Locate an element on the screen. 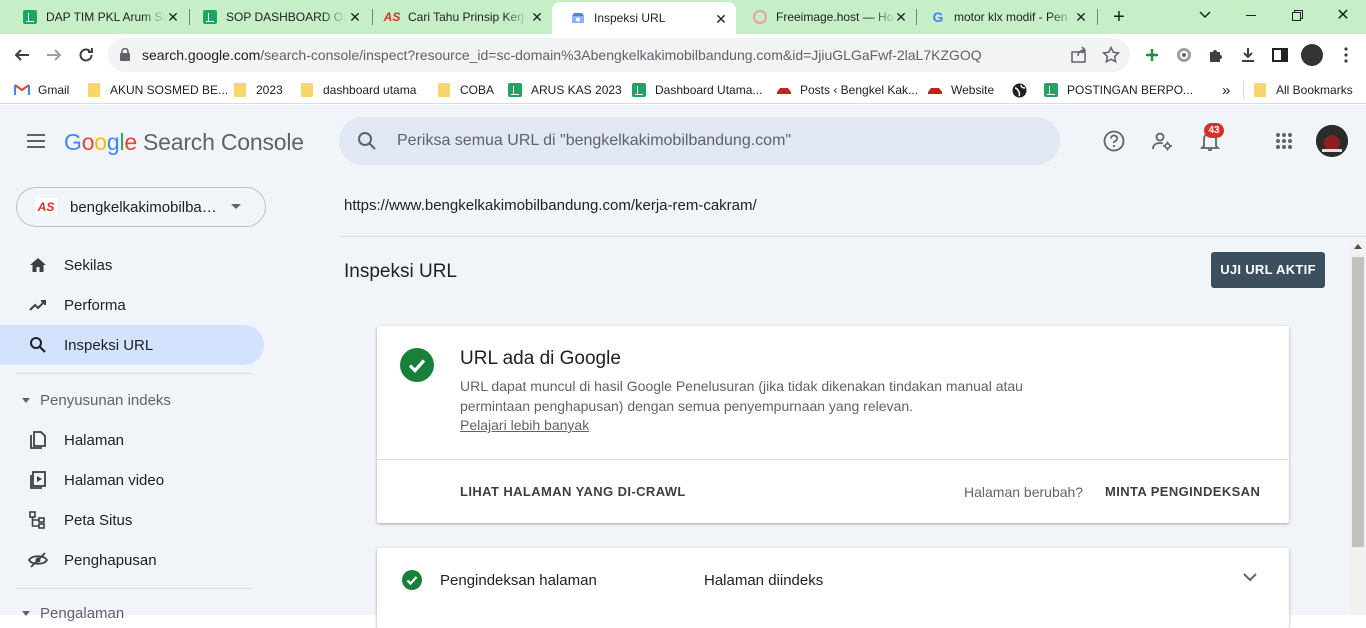 Image resolution: width=1366 pixels, height=628 pixels. tab-title: motor klx modif - Pen is located at coordinates (1011, 17).